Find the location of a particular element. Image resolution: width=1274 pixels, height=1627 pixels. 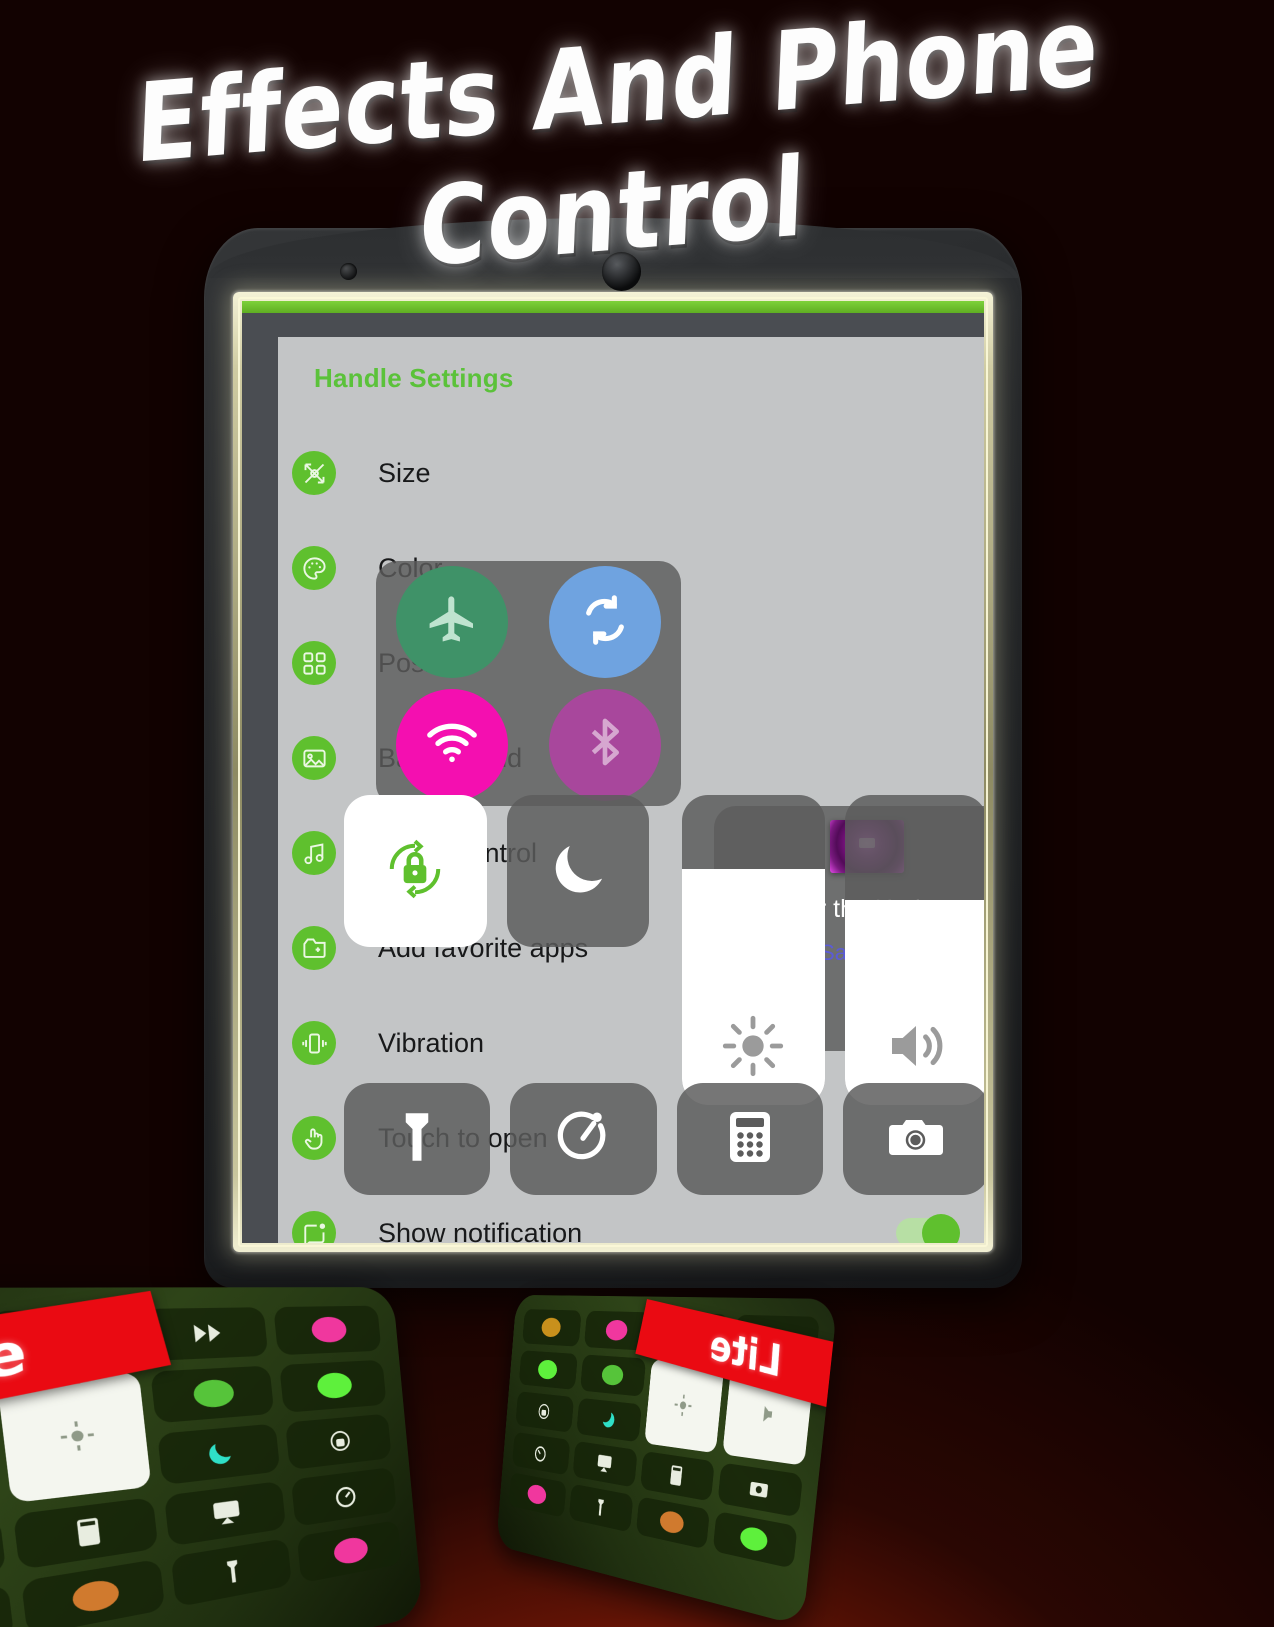

front-camera-icon is located at coordinates (621, 271).